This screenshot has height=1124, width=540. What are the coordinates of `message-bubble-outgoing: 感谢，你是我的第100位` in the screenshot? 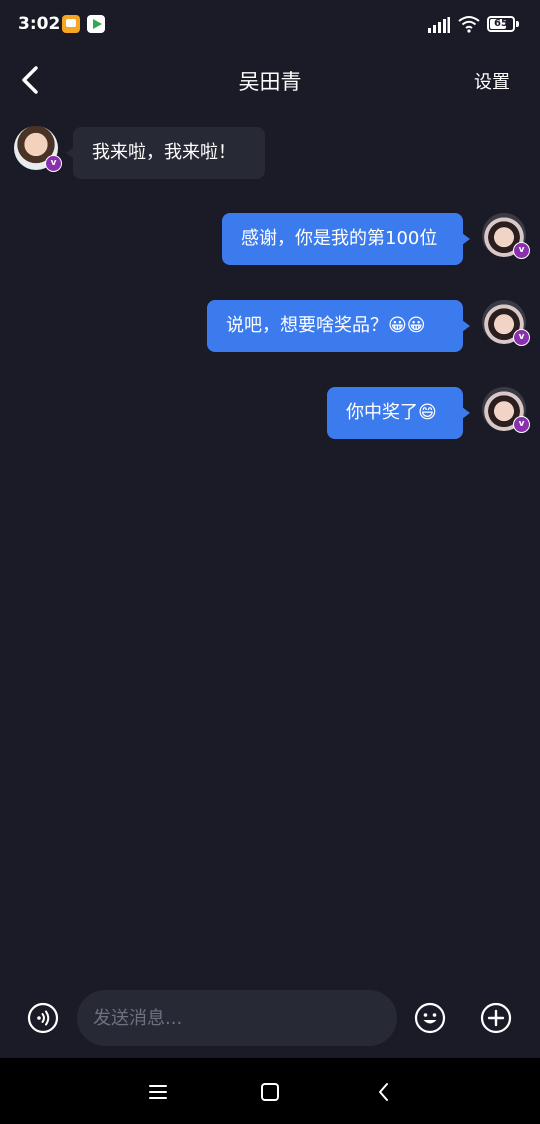 It's located at (346, 239).